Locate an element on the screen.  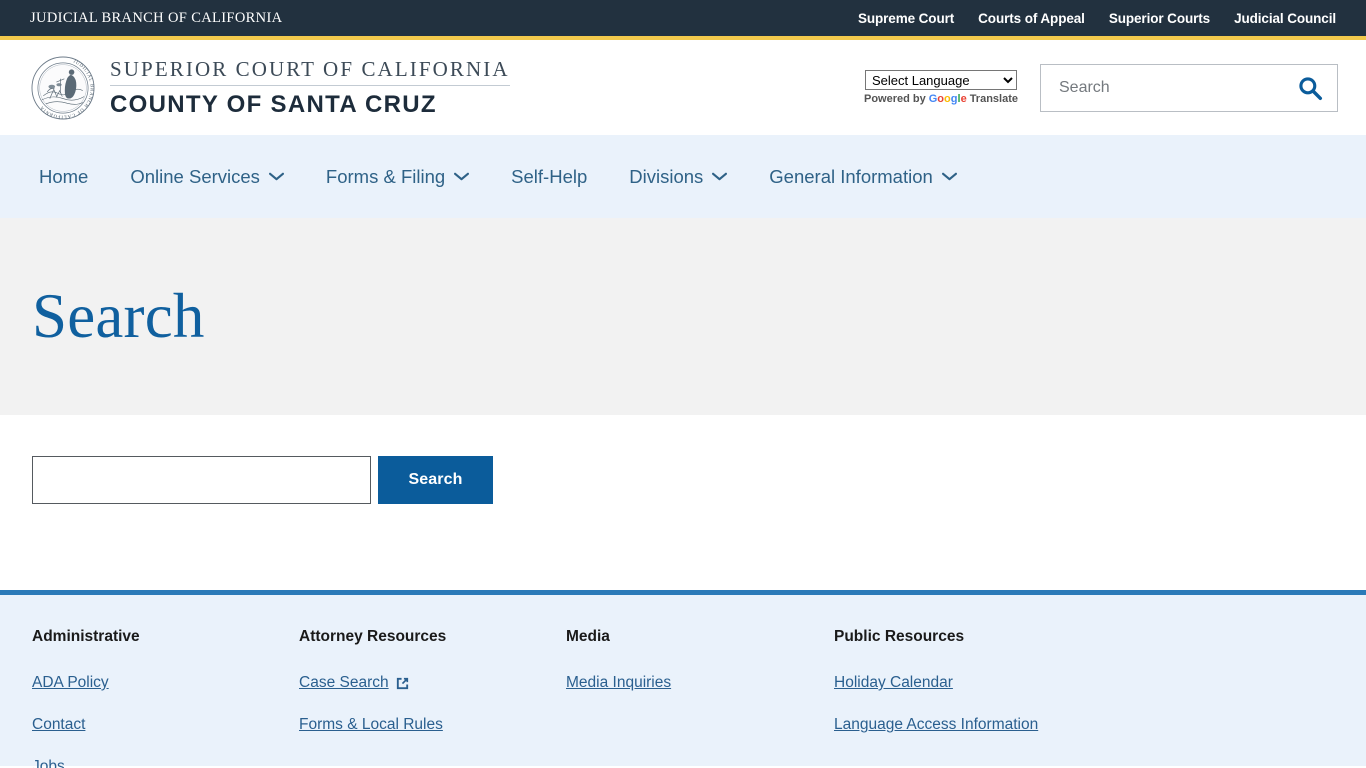
footer-link-jobs: Jobs is located at coordinates (48, 763).